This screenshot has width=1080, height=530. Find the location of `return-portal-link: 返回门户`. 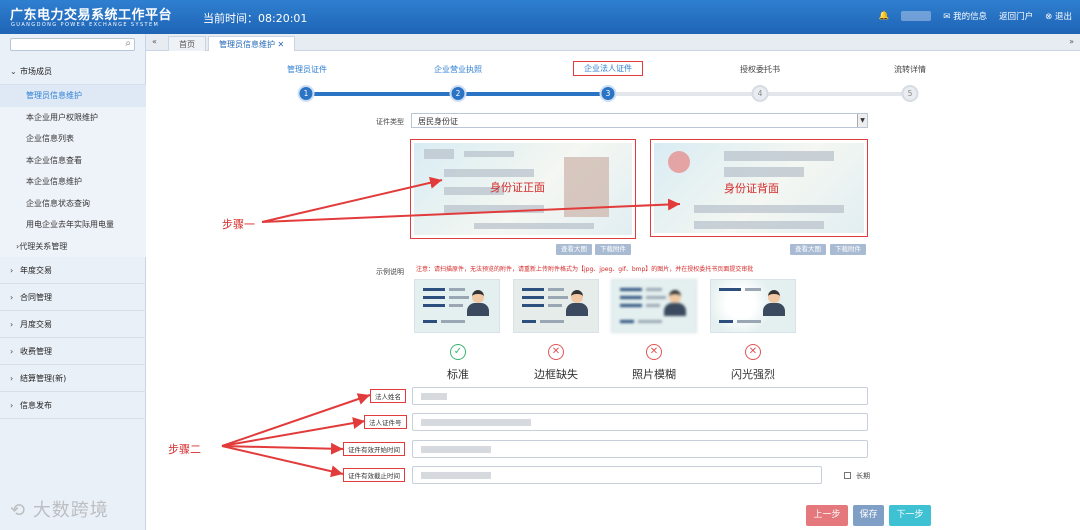

return-portal-link: 返回门户 is located at coordinates (1016, 16).